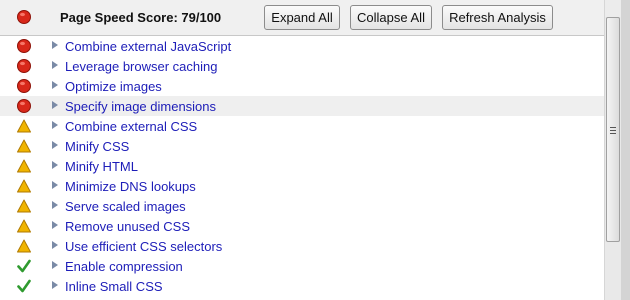  What do you see at coordinates (302, 246) in the screenshot?
I see `rule-row: Use efficient CSS selectors` at bounding box center [302, 246].